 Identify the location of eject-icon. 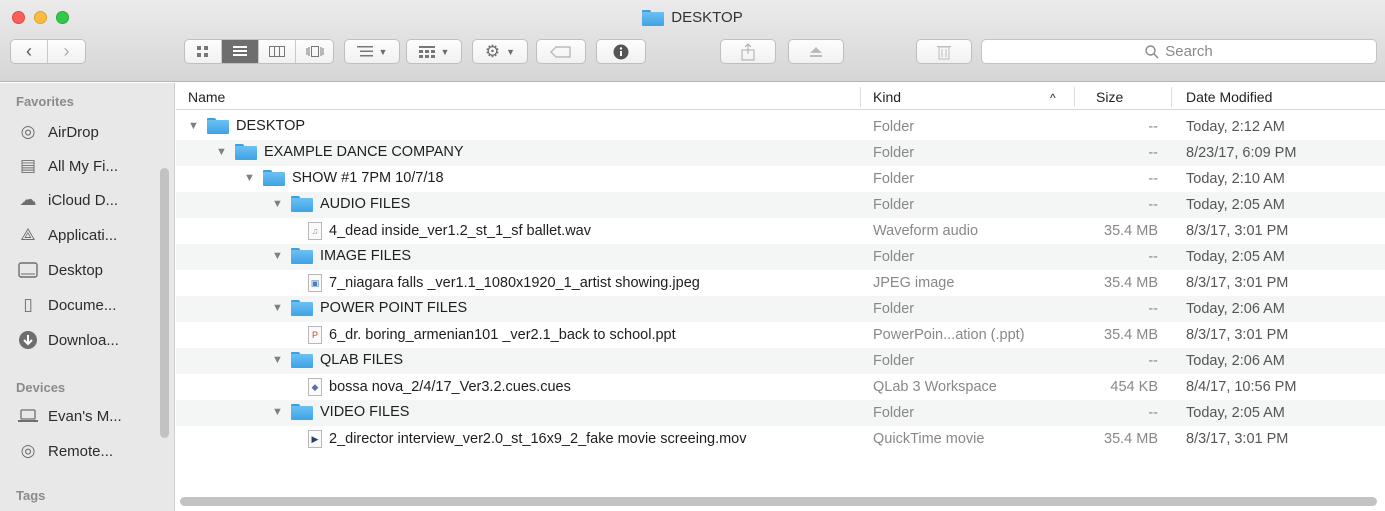
(816, 51).